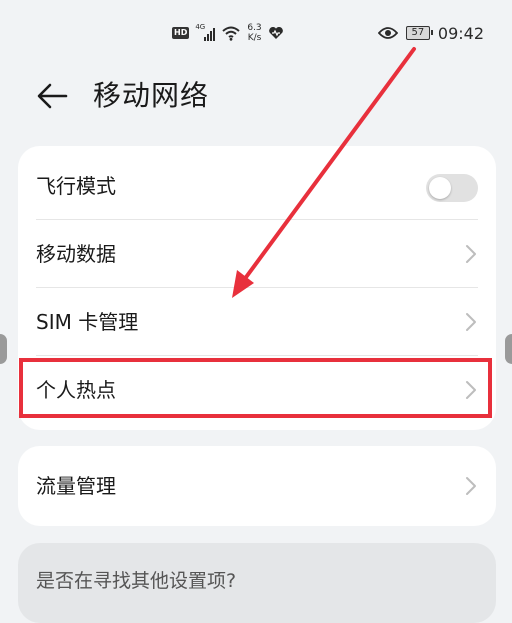 This screenshot has height=623, width=512. Describe the element at coordinates (452, 188) in the screenshot. I see `airplane-mode-toggle` at that location.